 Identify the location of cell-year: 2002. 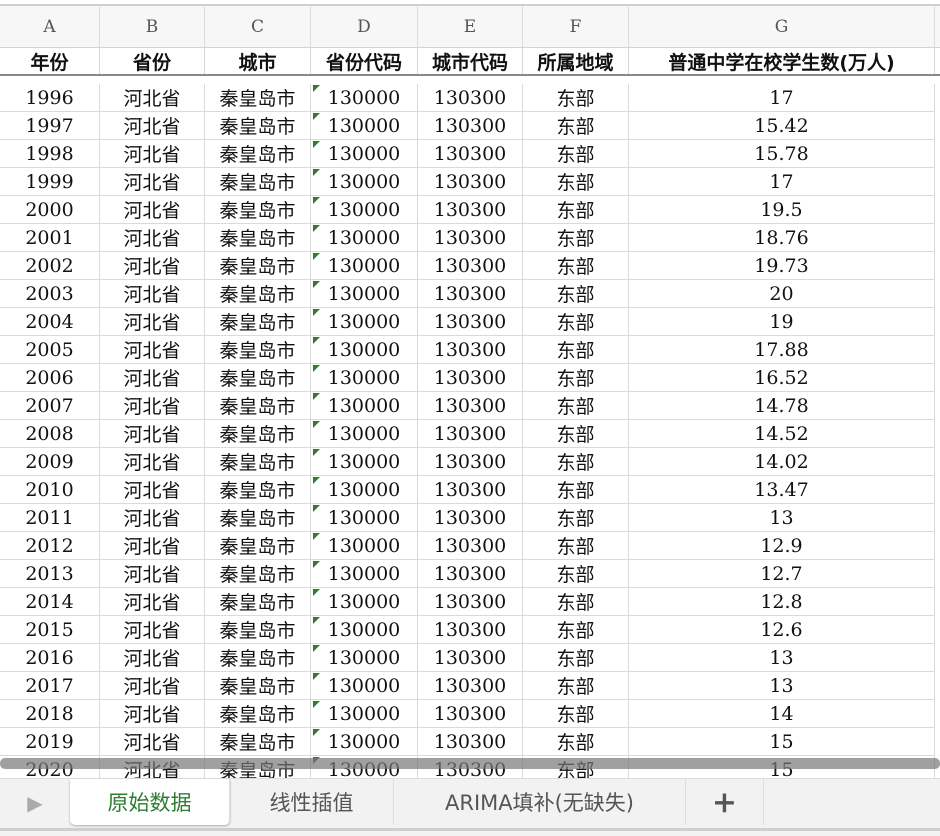
(50, 265).